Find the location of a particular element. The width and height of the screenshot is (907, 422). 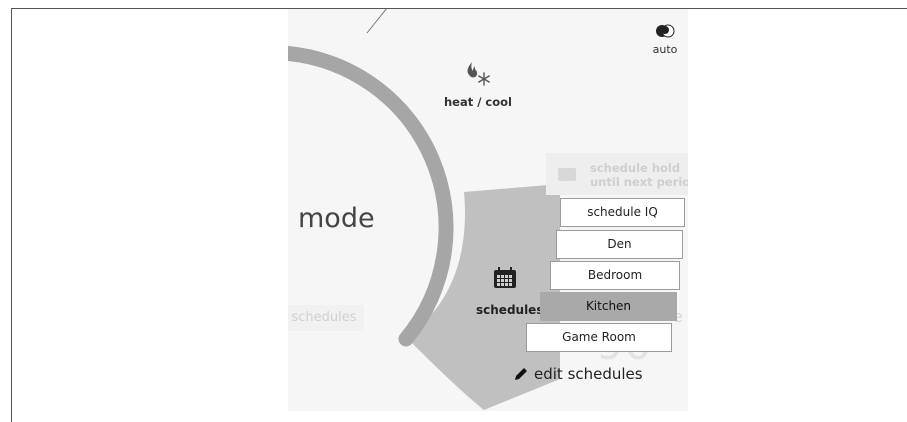

auto-mode: auto is located at coordinates (665, 39).